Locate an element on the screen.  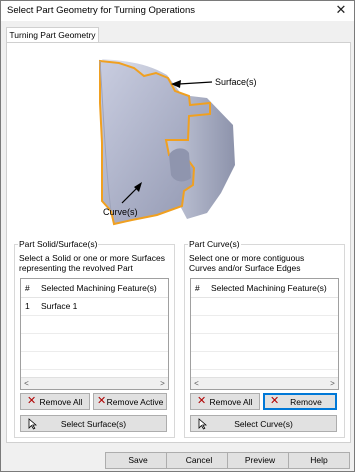
bore-shape is located at coordinates (180, 165).